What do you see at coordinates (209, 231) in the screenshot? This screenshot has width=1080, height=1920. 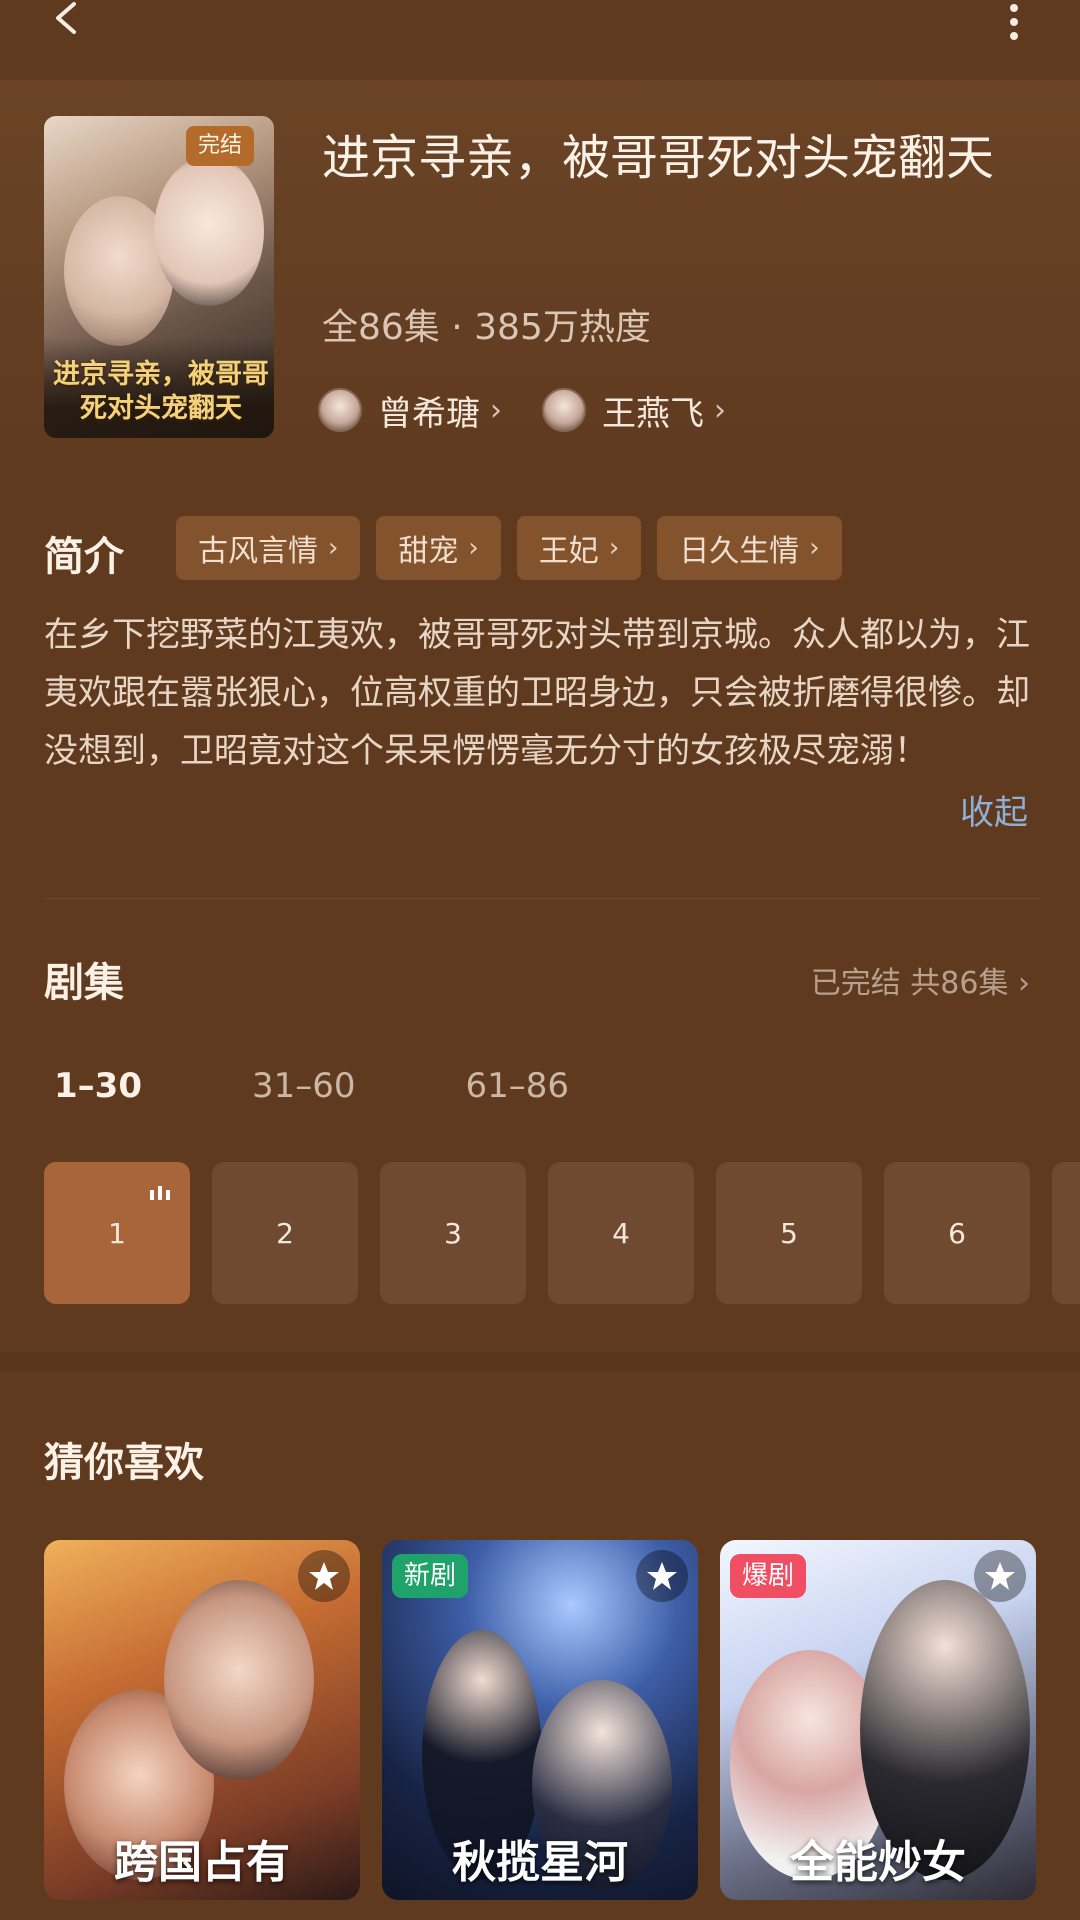 I see `poster-figure-female` at bounding box center [209, 231].